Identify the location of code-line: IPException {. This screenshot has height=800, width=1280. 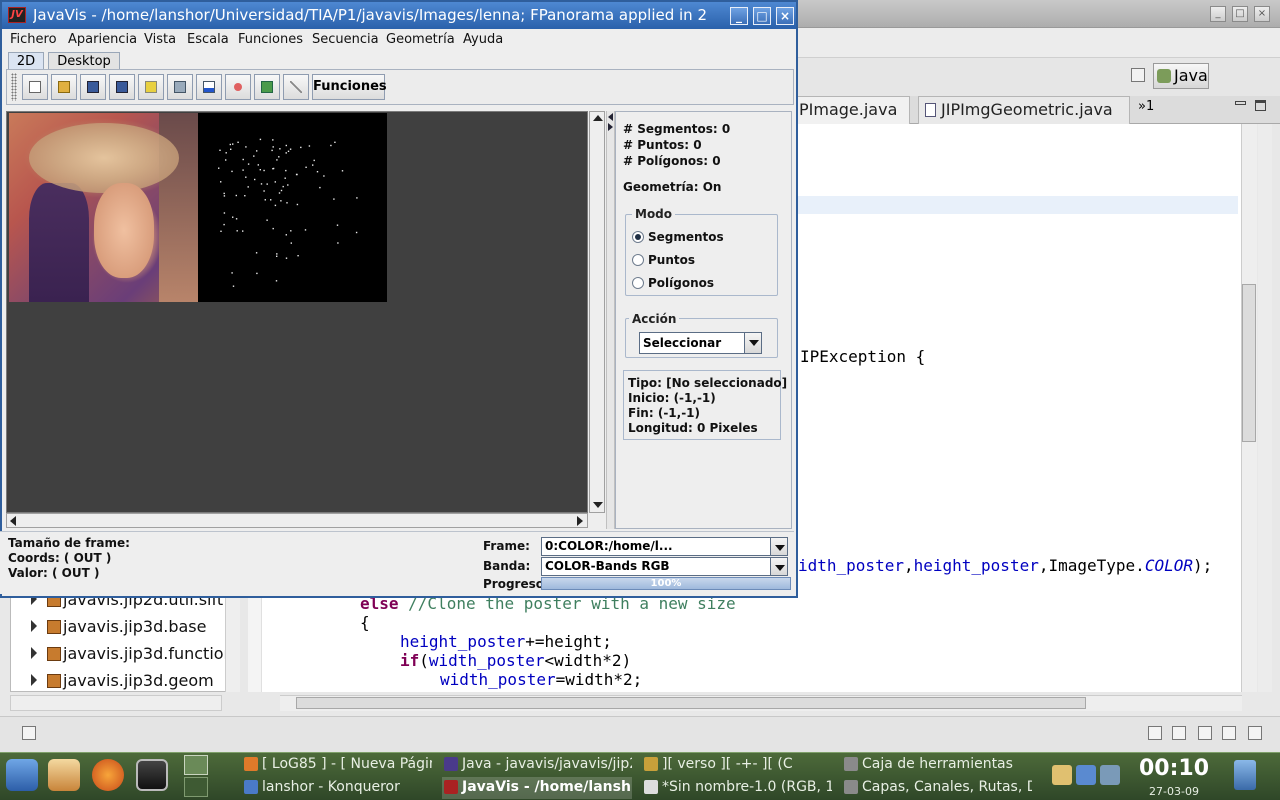
(863, 356).